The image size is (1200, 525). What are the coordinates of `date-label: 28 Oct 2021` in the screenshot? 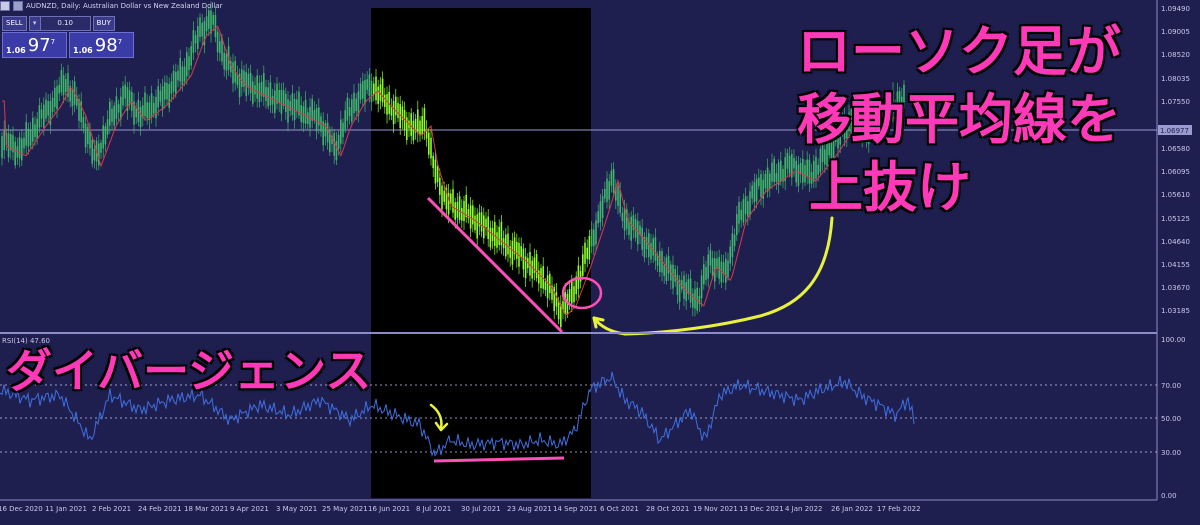 It's located at (667, 509).